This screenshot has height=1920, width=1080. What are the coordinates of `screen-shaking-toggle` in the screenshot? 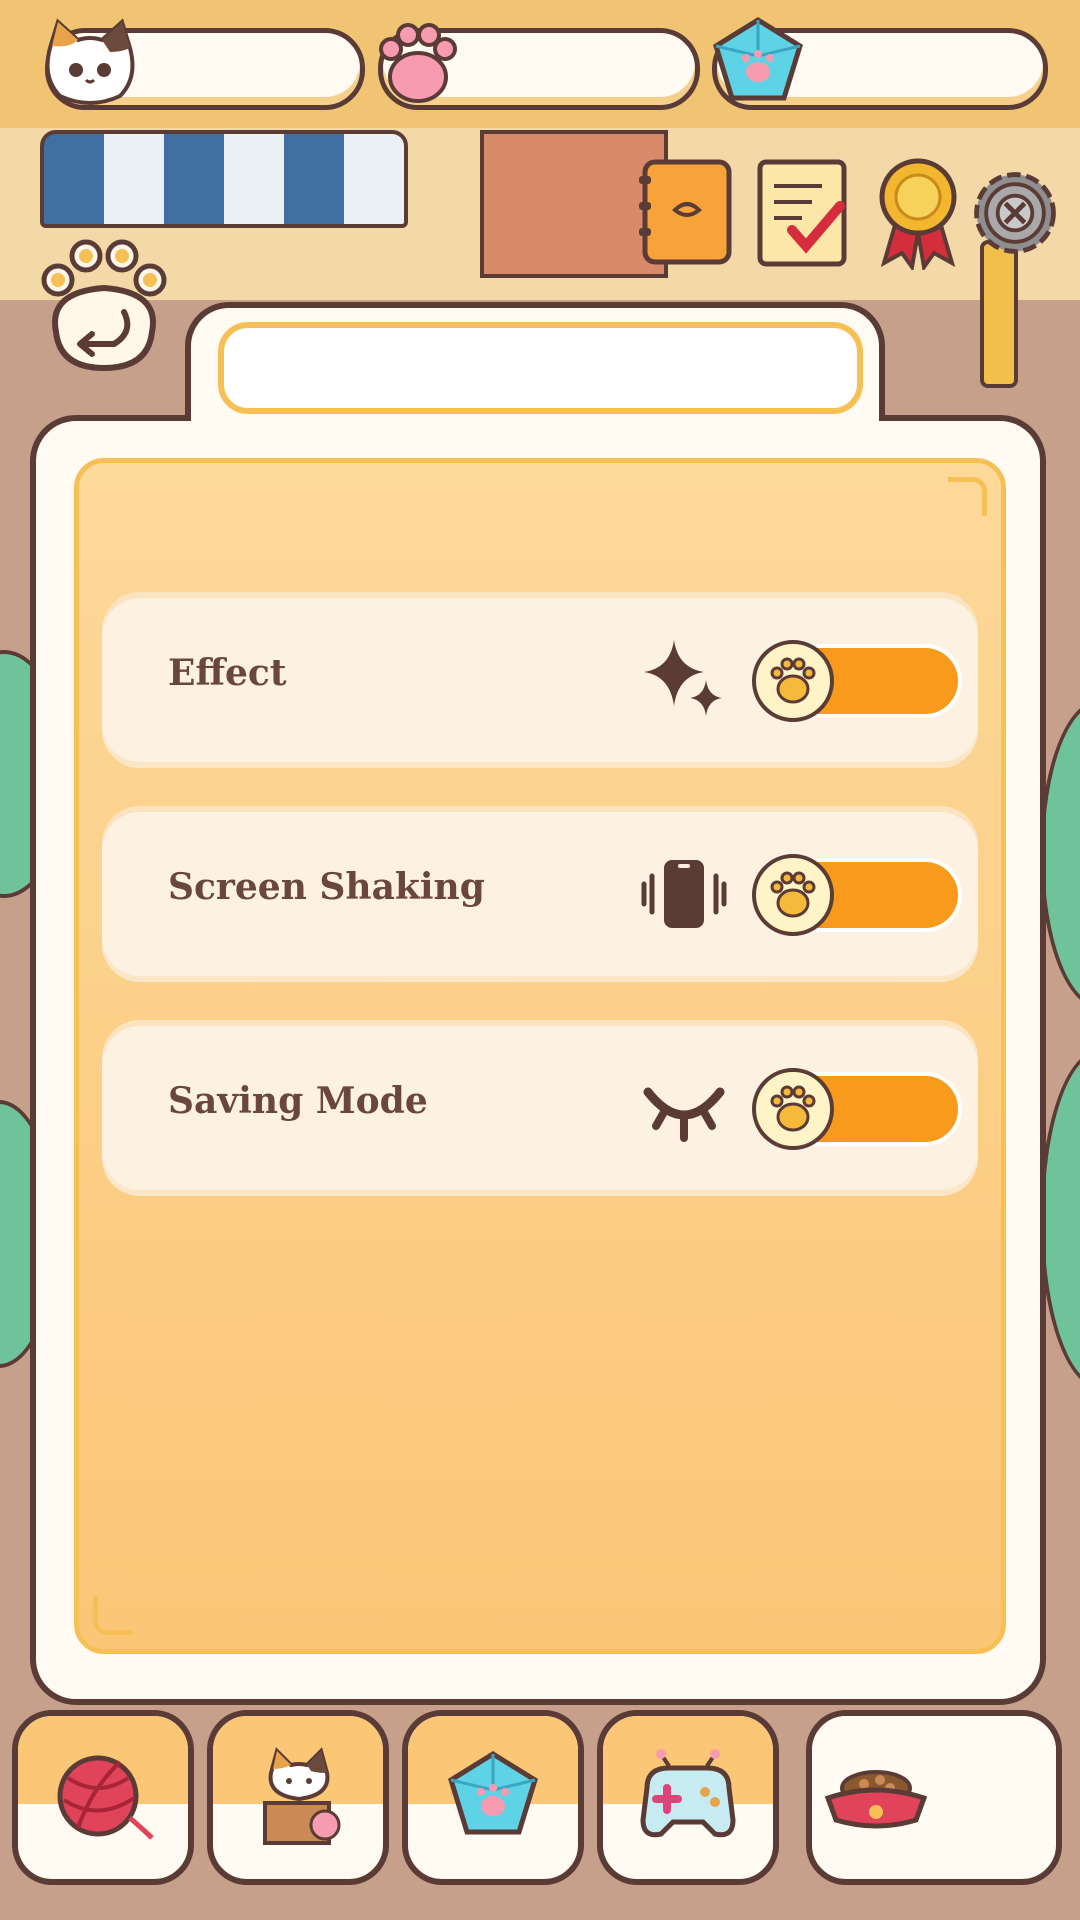 It's located at (857, 895).